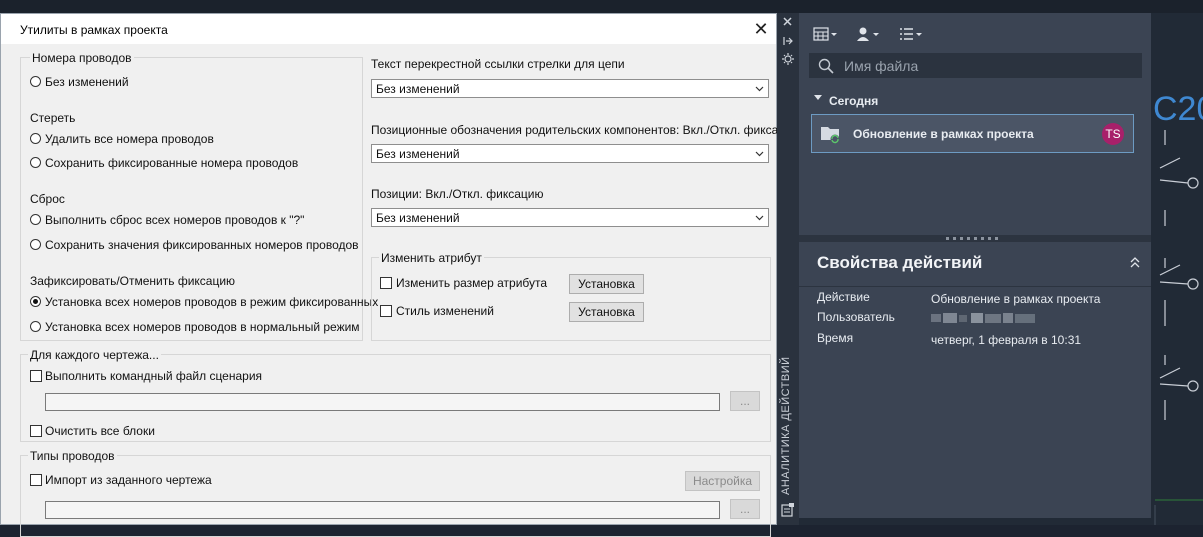  What do you see at coordinates (388, 29) in the screenshot?
I see `dialog-titlebar: Утилиты в рамках проекта ✕` at bounding box center [388, 29].